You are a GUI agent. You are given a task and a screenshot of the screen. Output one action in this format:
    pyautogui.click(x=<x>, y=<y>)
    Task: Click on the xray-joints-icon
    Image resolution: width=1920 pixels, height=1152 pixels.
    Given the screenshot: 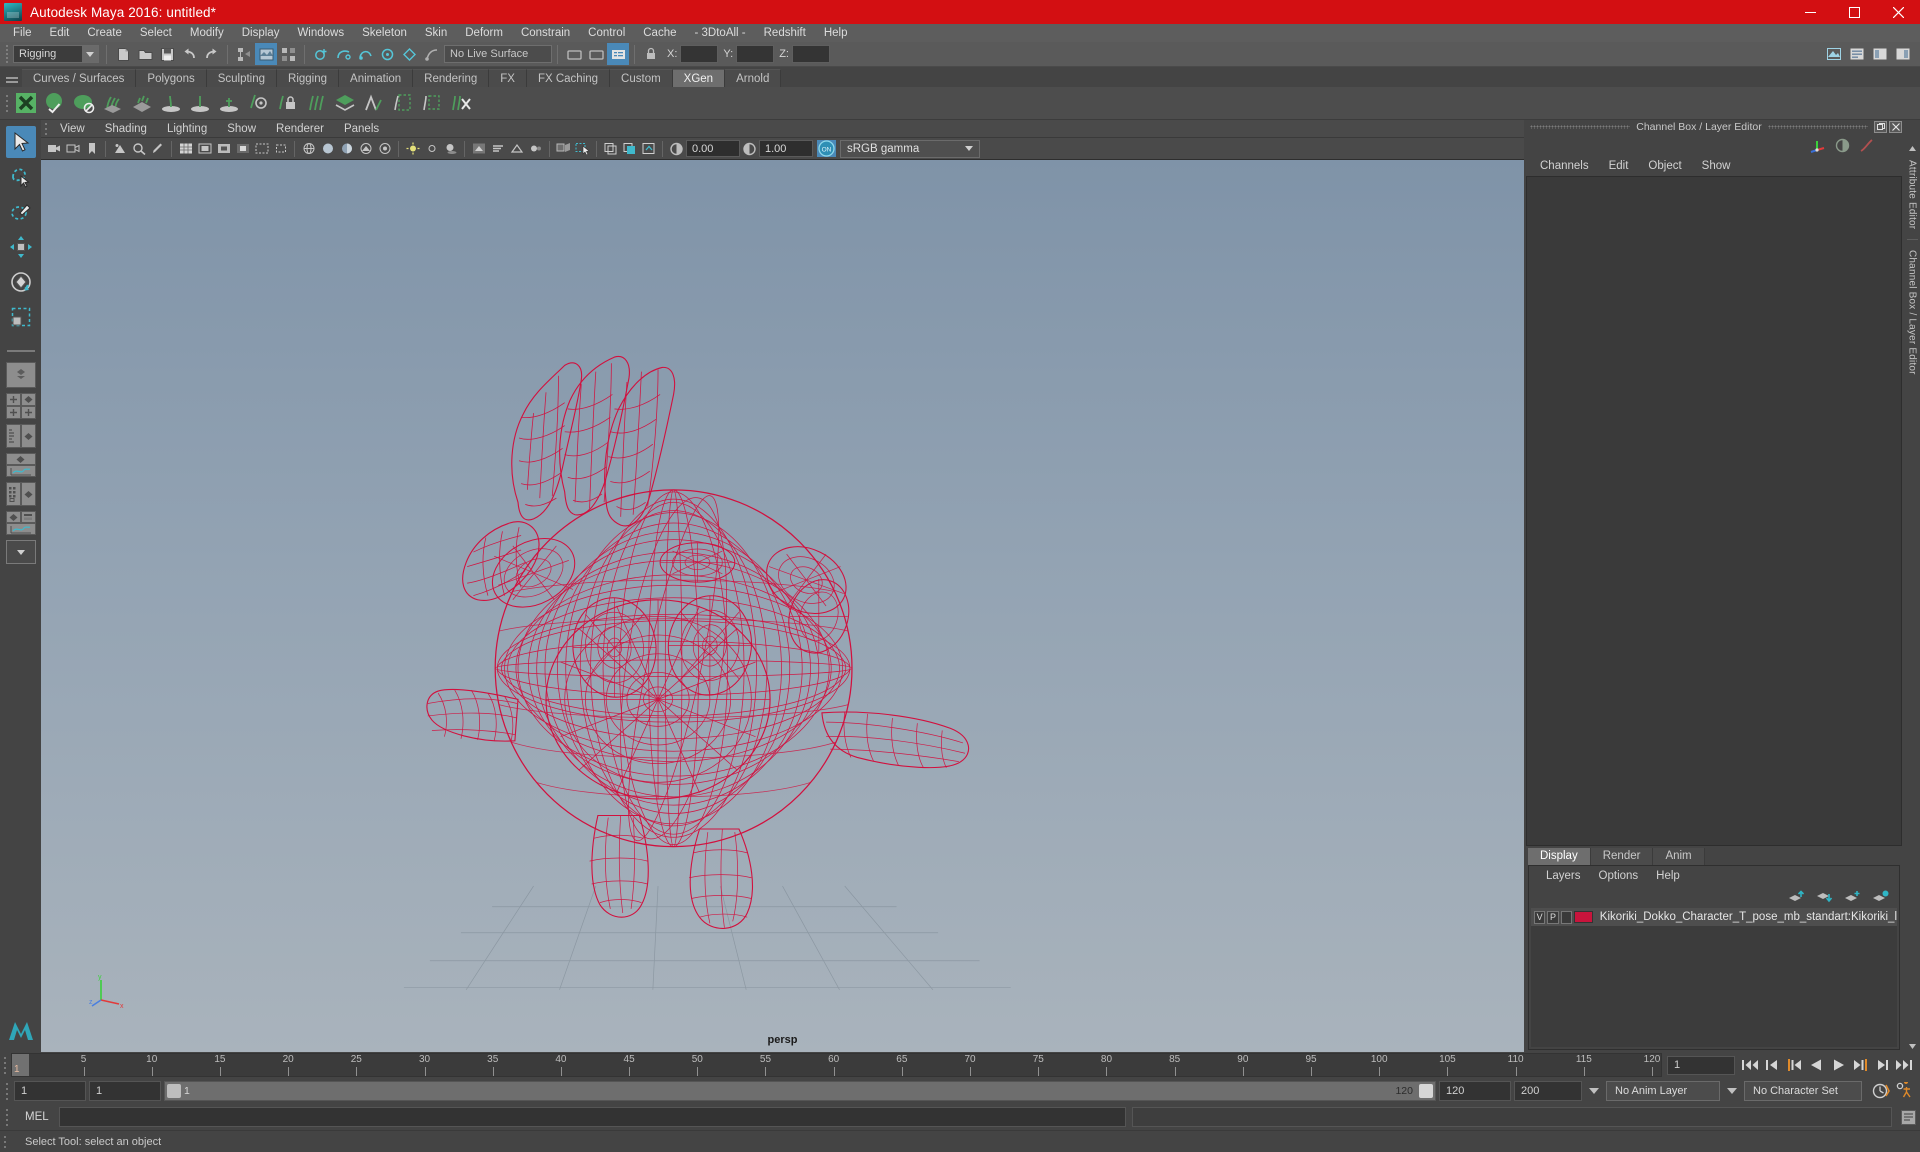 What is the action you would take?
    pyautogui.click(x=629, y=148)
    